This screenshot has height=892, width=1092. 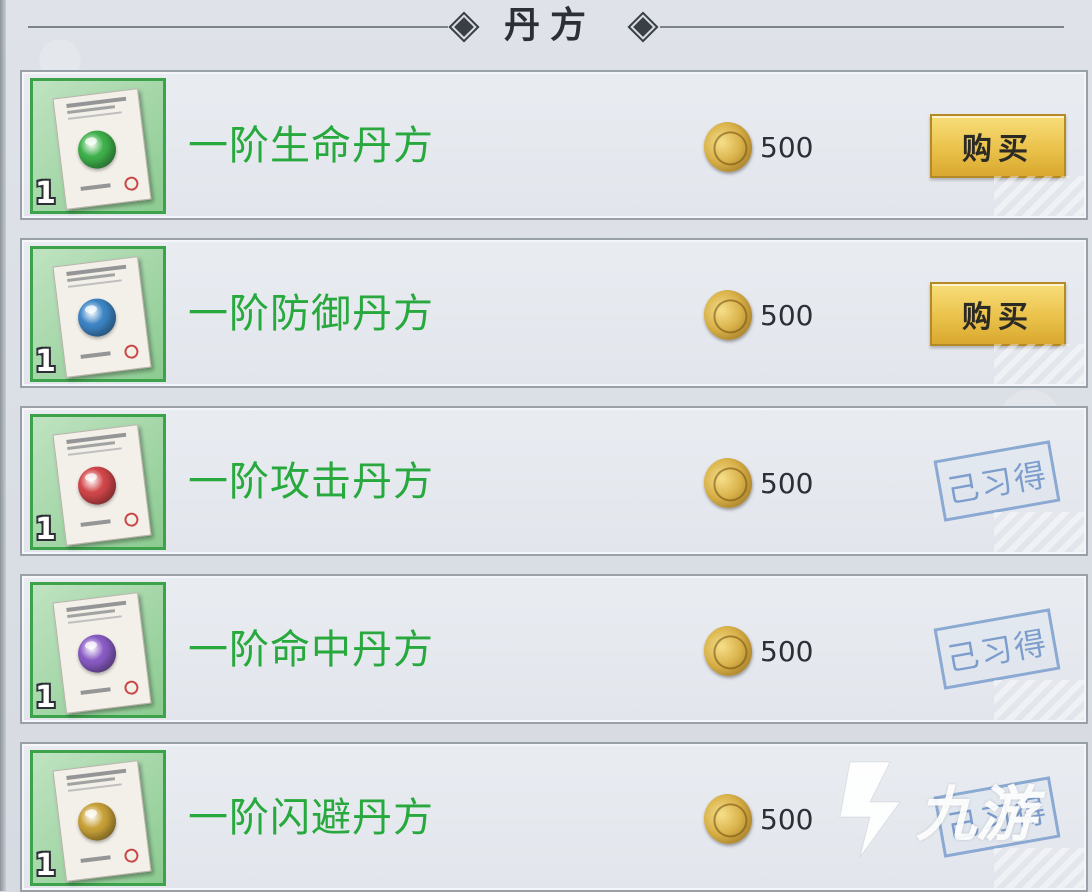 What do you see at coordinates (3, 445) in the screenshot?
I see `panel-left-border` at bounding box center [3, 445].